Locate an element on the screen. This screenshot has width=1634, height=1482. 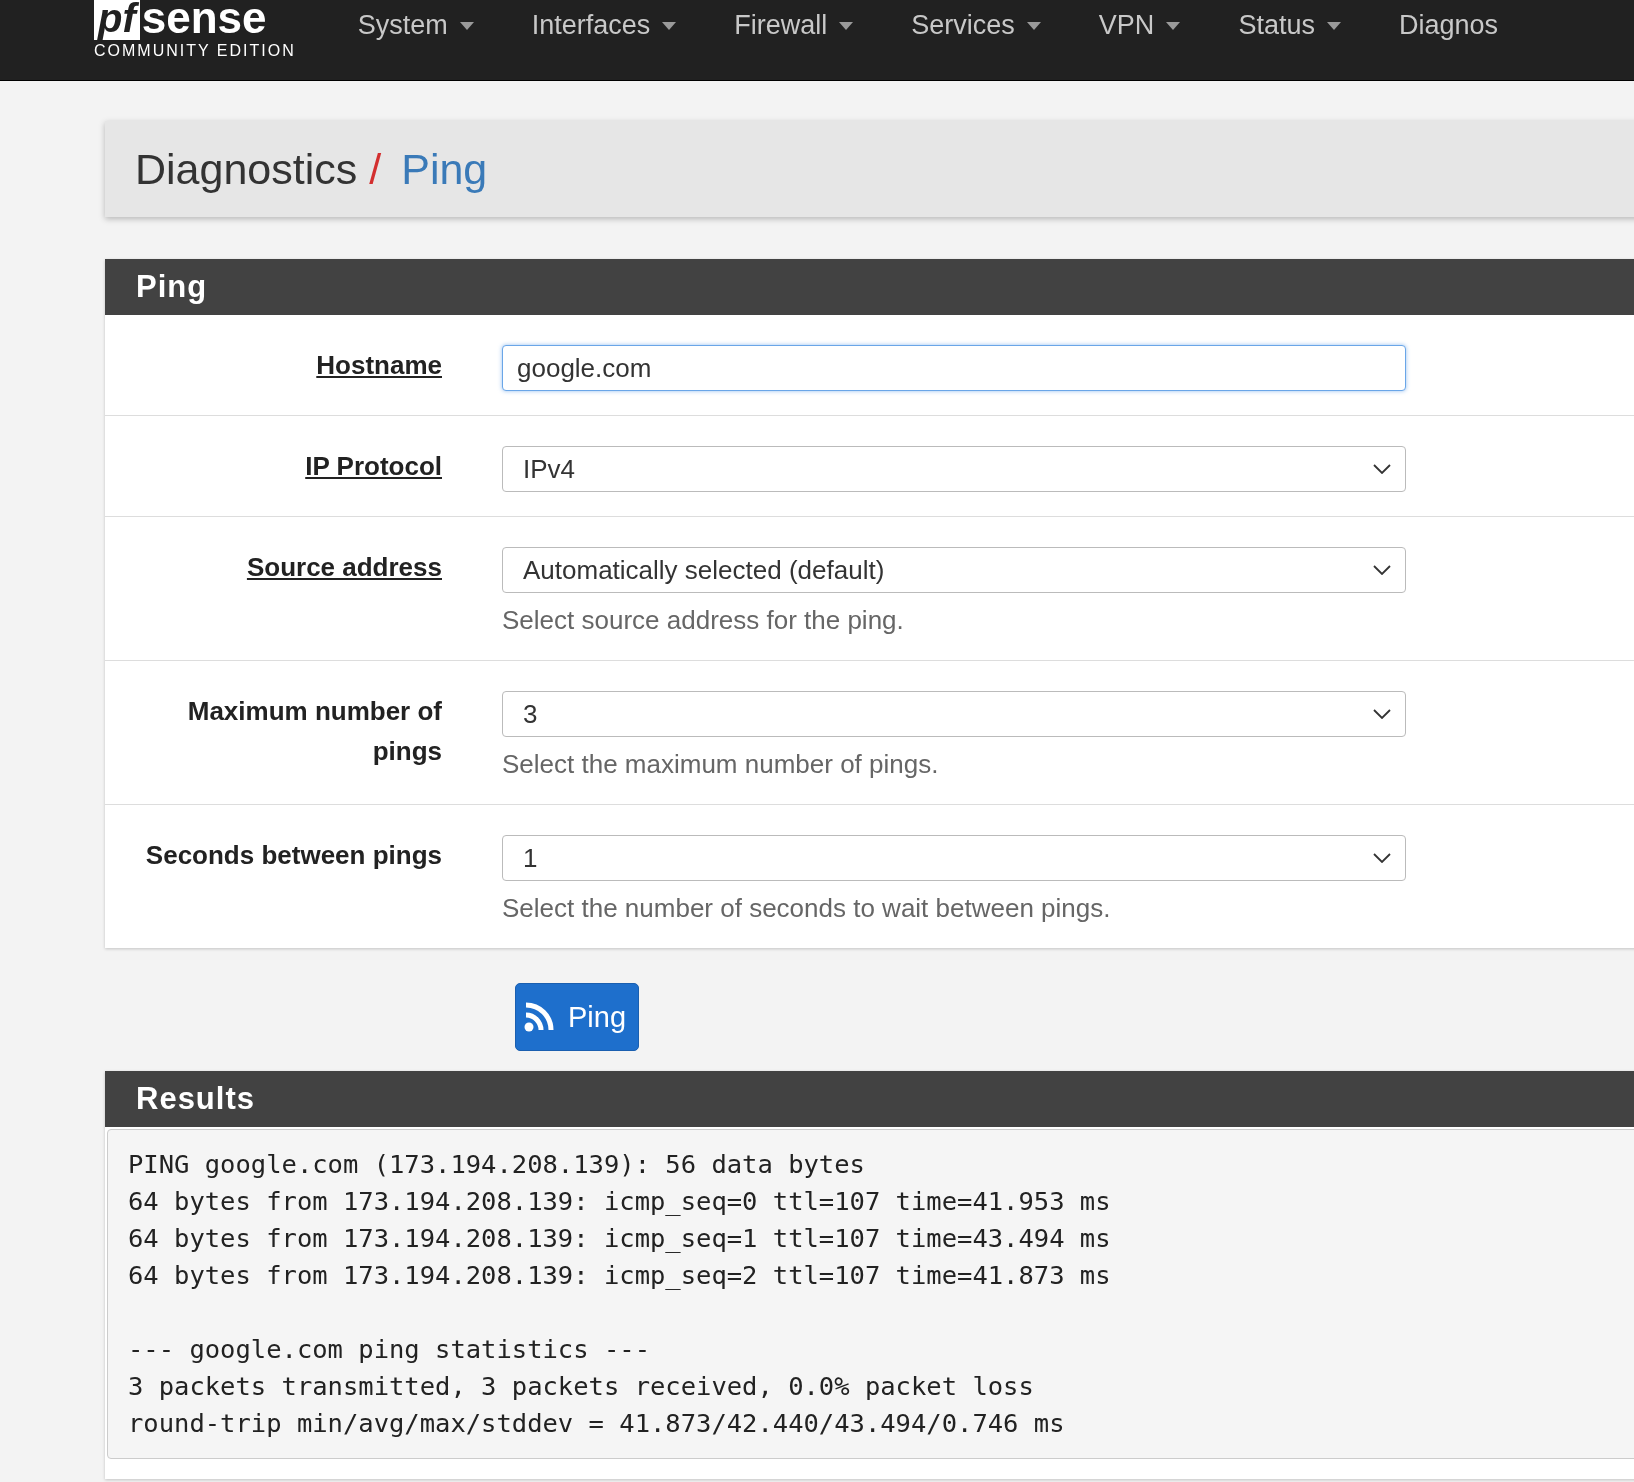
dropdown-select: 3 is located at coordinates (954, 714).